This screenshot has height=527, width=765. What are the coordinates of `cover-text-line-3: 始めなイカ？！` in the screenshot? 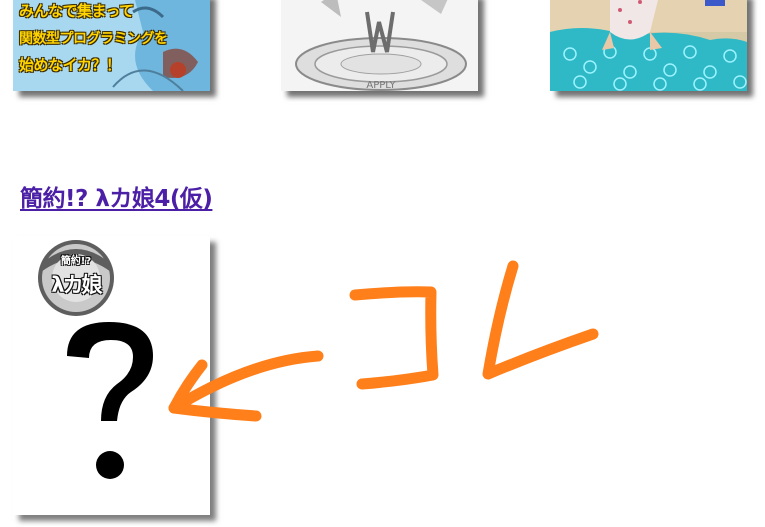 It's located at (70, 65).